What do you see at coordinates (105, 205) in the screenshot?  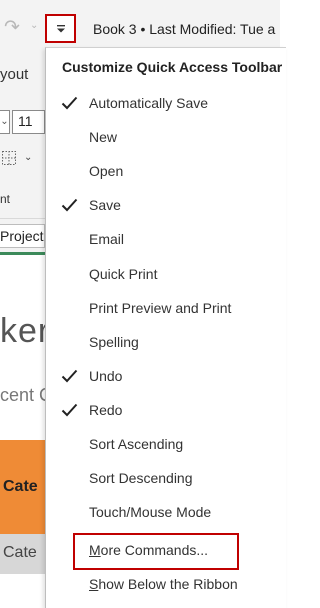 I see `menu-item-label: Save` at bounding box center [105, 205].